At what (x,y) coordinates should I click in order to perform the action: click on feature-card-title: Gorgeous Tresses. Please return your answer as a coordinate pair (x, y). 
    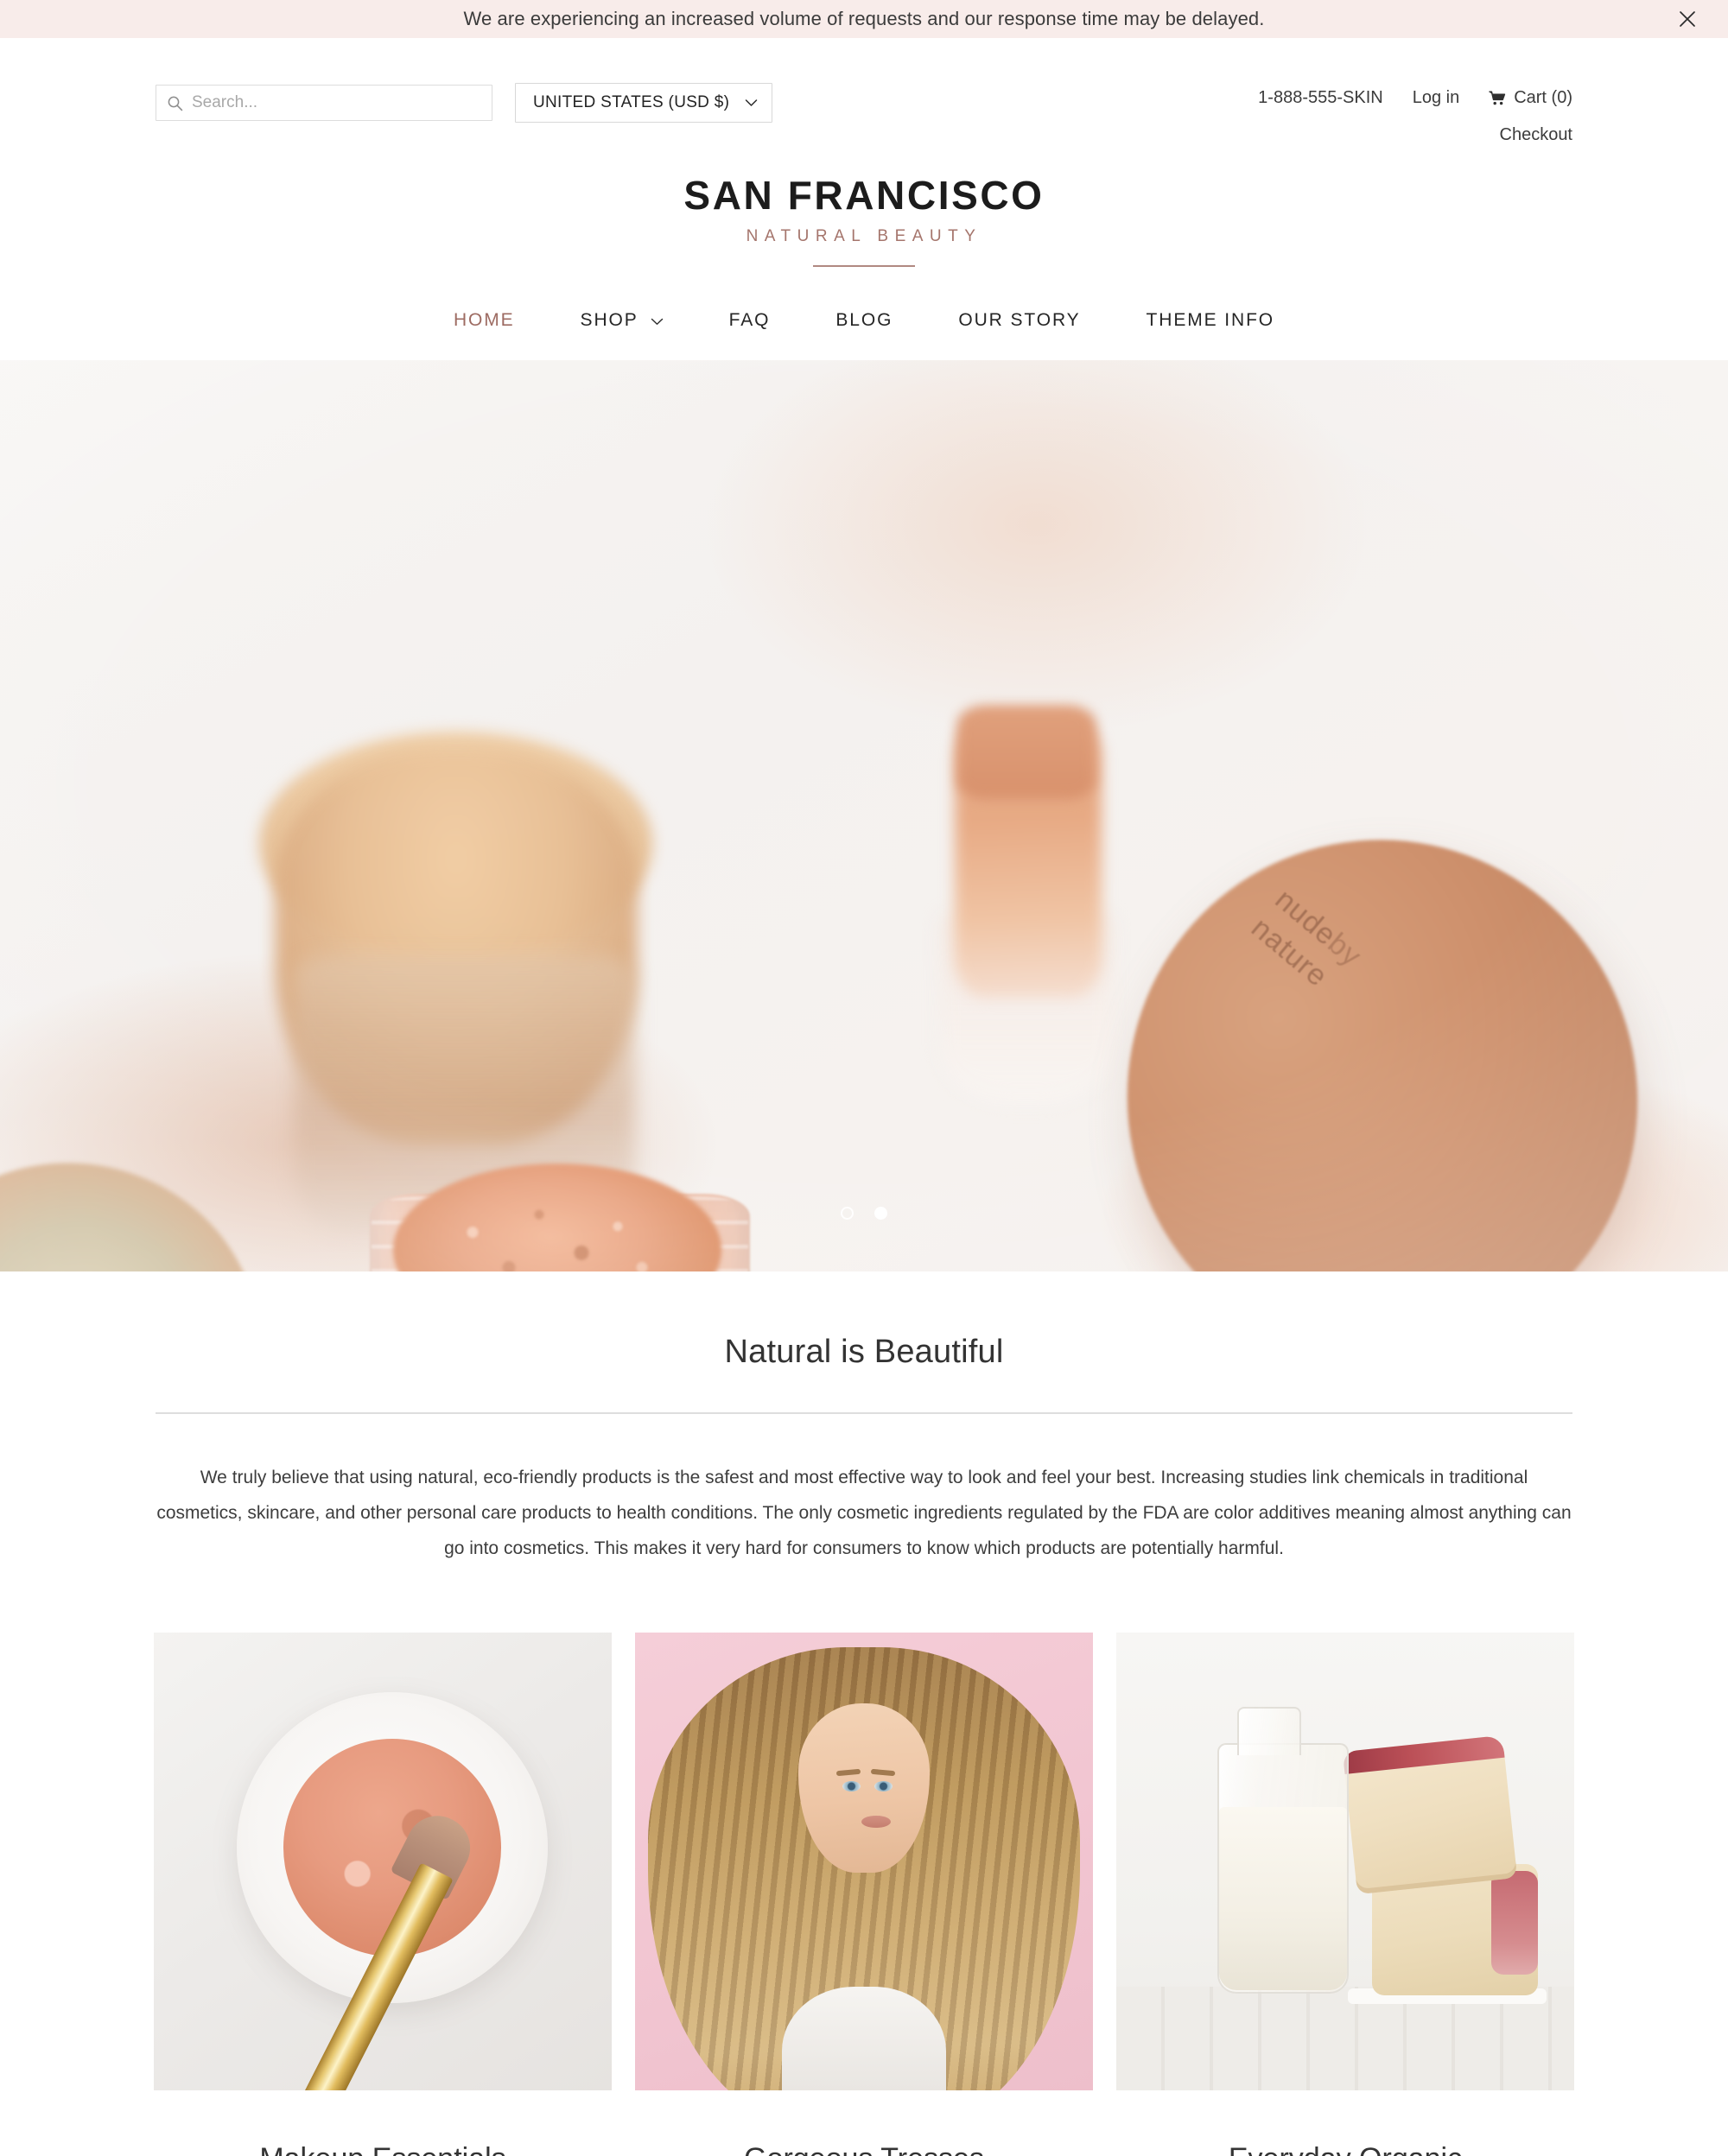
    Looking at the image, I should click on (864, 2149).